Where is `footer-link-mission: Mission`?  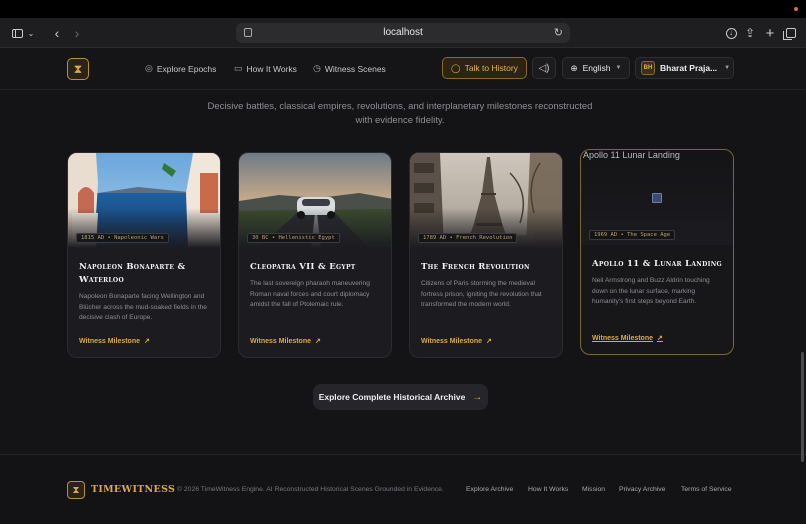
footer-link-mission: Mission is located at coordinates (593, 489).